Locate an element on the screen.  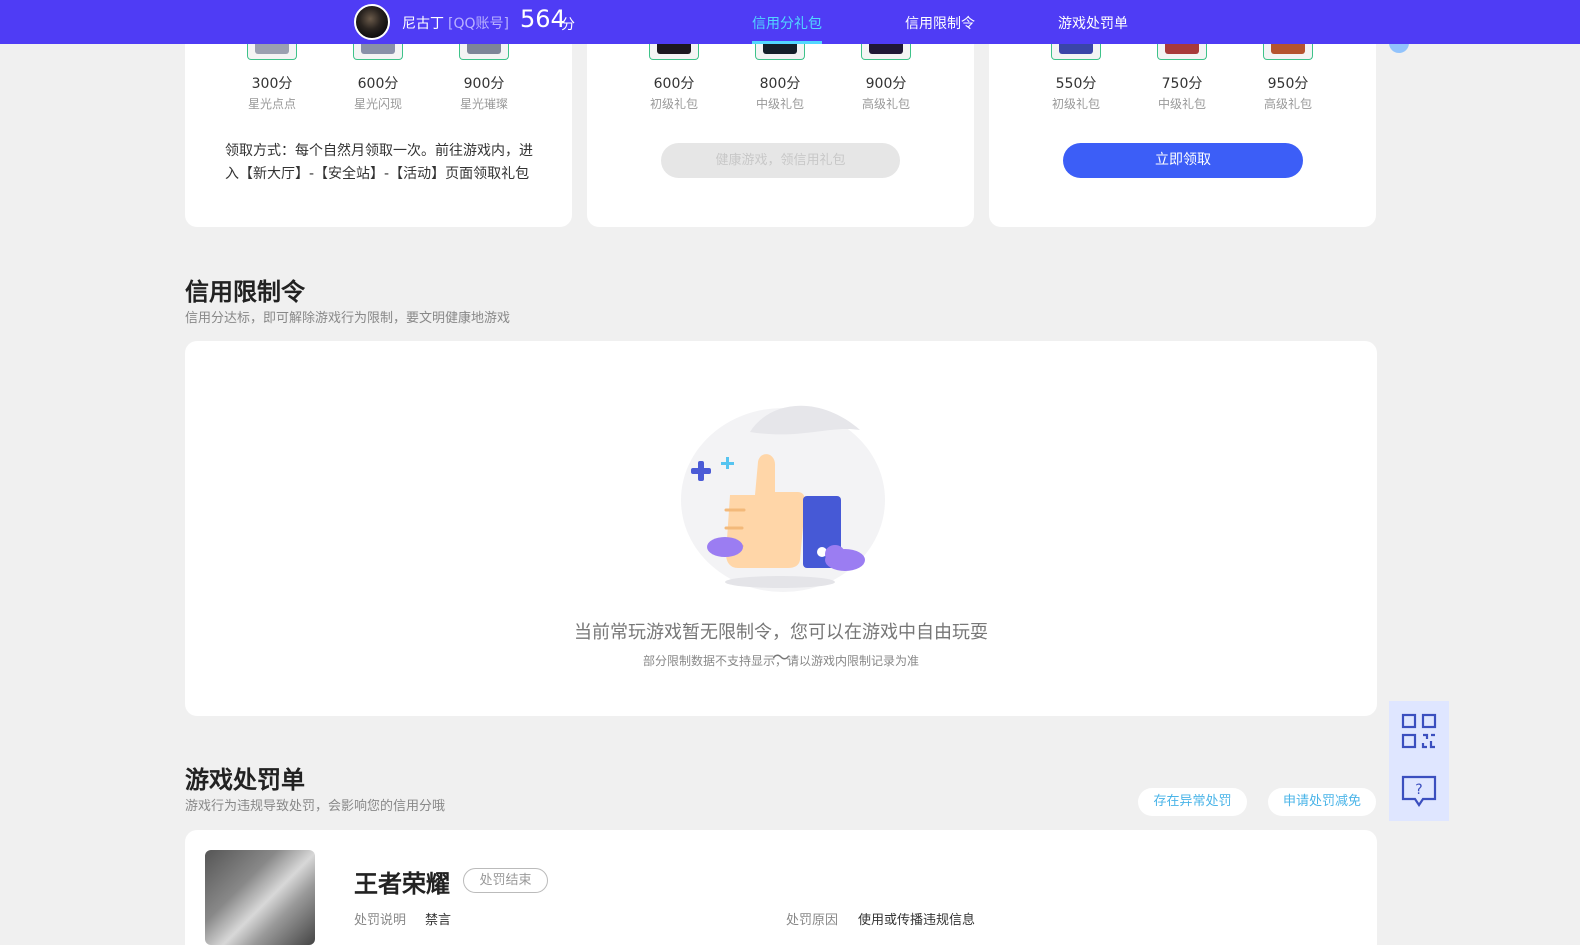
tab-credit-gift: 信用分礼包 is located at coordinates (787, 23).